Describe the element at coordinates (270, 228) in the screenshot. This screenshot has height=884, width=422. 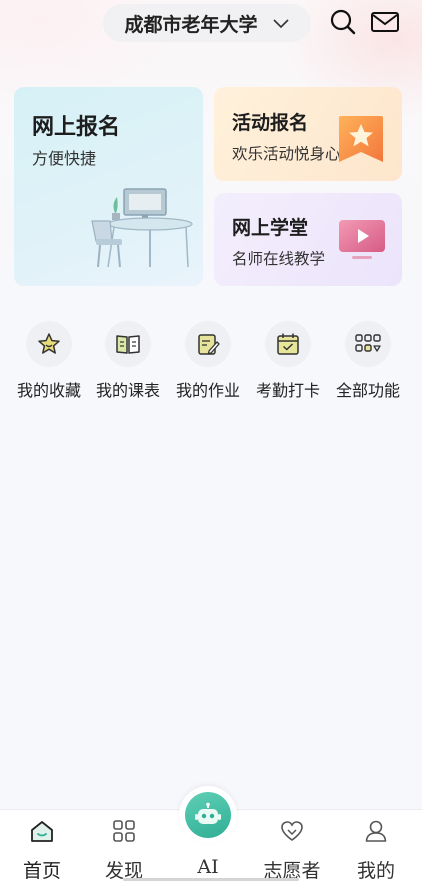
I see `online-class-title: 网上学堂` at that location.